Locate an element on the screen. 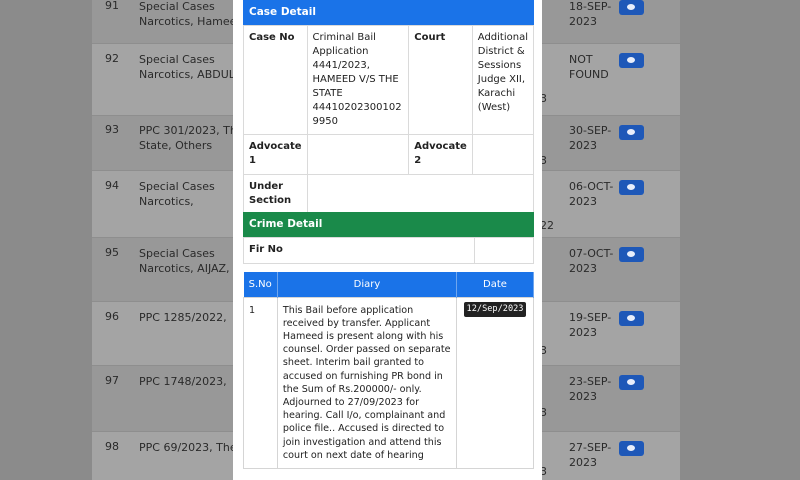 The image size is (800, 480). row-number: 94 is located at coordinates (112, 185).